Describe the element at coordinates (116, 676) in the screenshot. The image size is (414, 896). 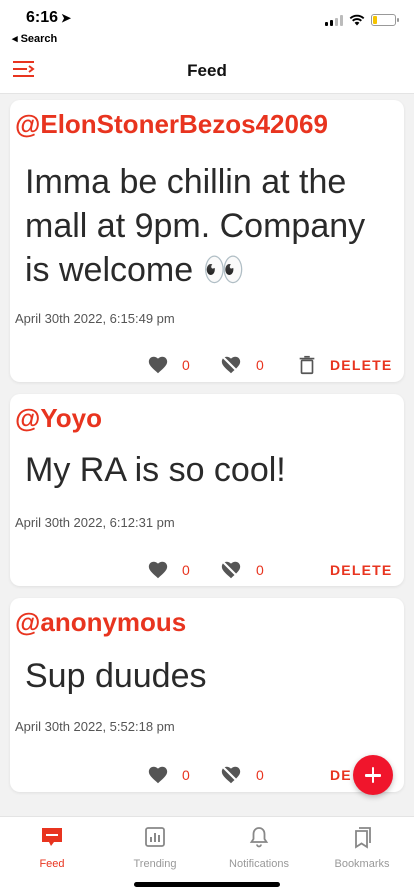
I see `post-body: Sup duudes` at that location.